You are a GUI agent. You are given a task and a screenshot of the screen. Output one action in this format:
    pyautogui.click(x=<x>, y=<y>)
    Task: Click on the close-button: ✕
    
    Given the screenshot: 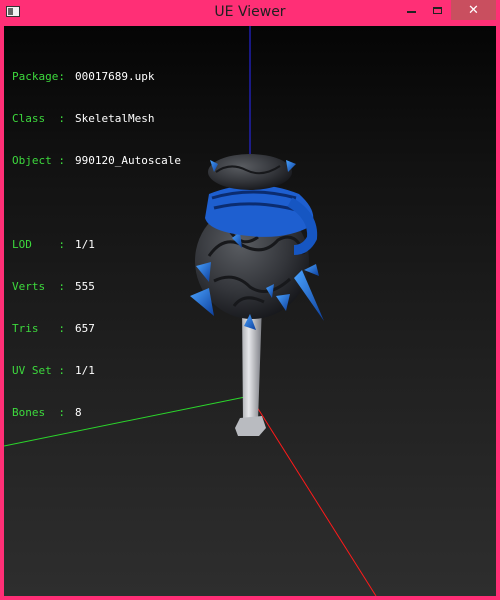 What is the action you would take?
    pyautogui.click(x=473, y=10)
    